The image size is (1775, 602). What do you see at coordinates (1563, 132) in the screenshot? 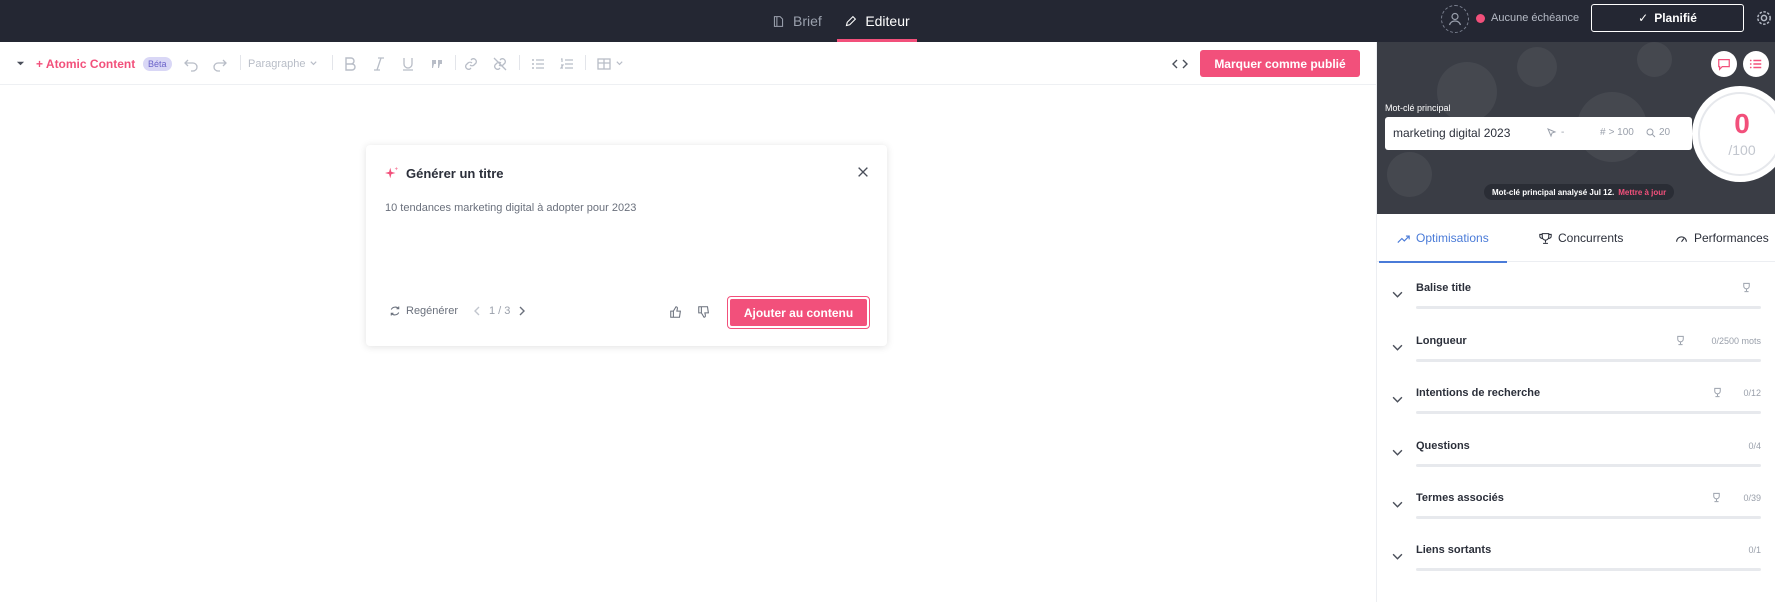
I see `cpc-value: -` at bounding box center [1563, 132].